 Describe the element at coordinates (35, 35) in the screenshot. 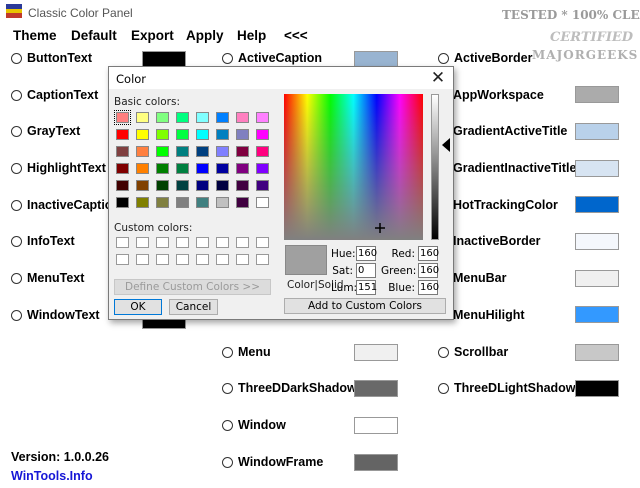

I see `menu-theme: Theme` at that location.